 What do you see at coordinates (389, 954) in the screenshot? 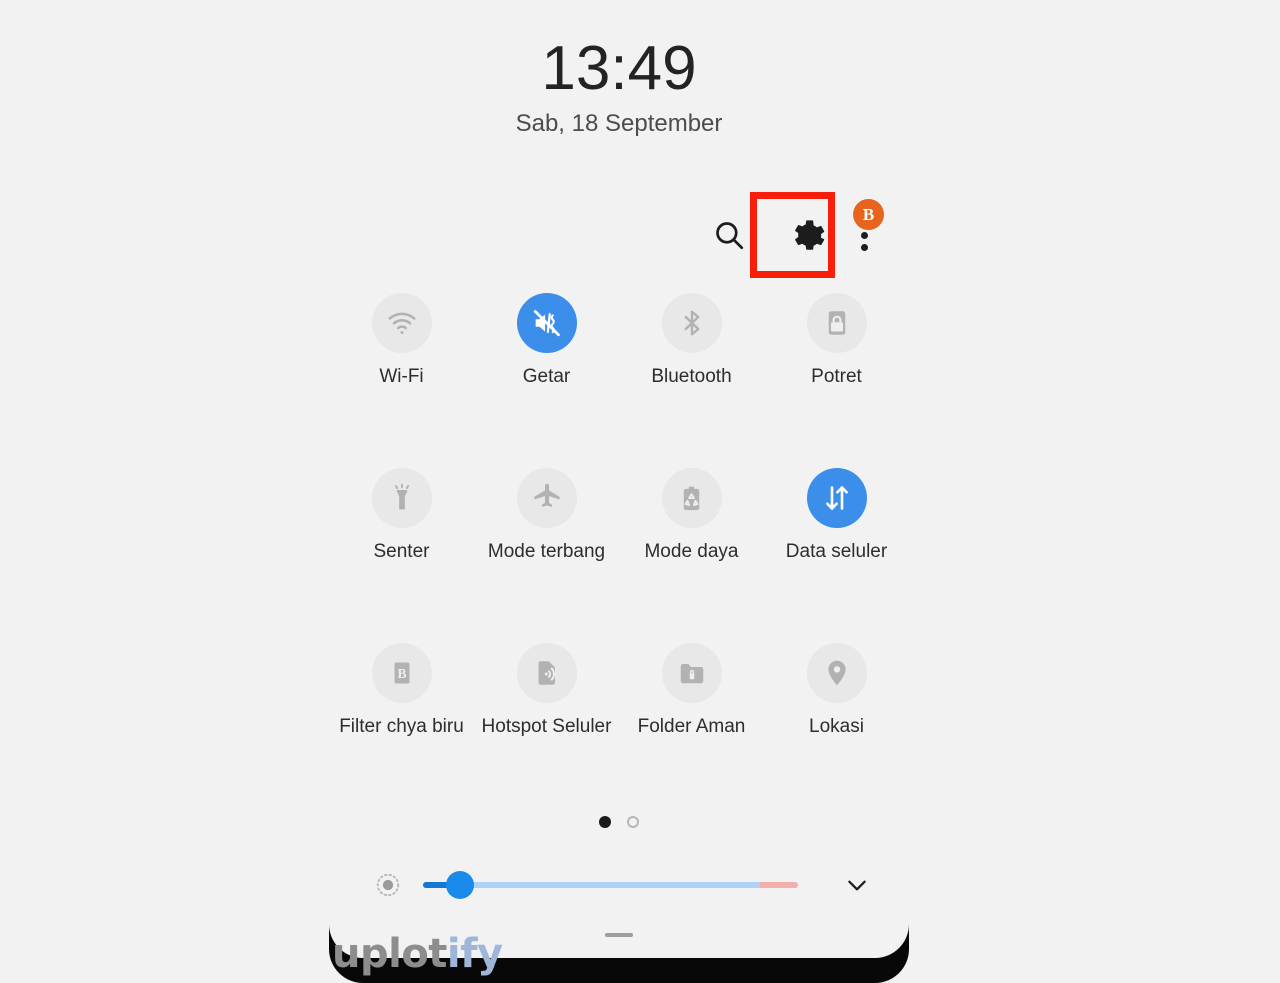
I see `watermark-part1: uplot` at bounding box center [389, 954].